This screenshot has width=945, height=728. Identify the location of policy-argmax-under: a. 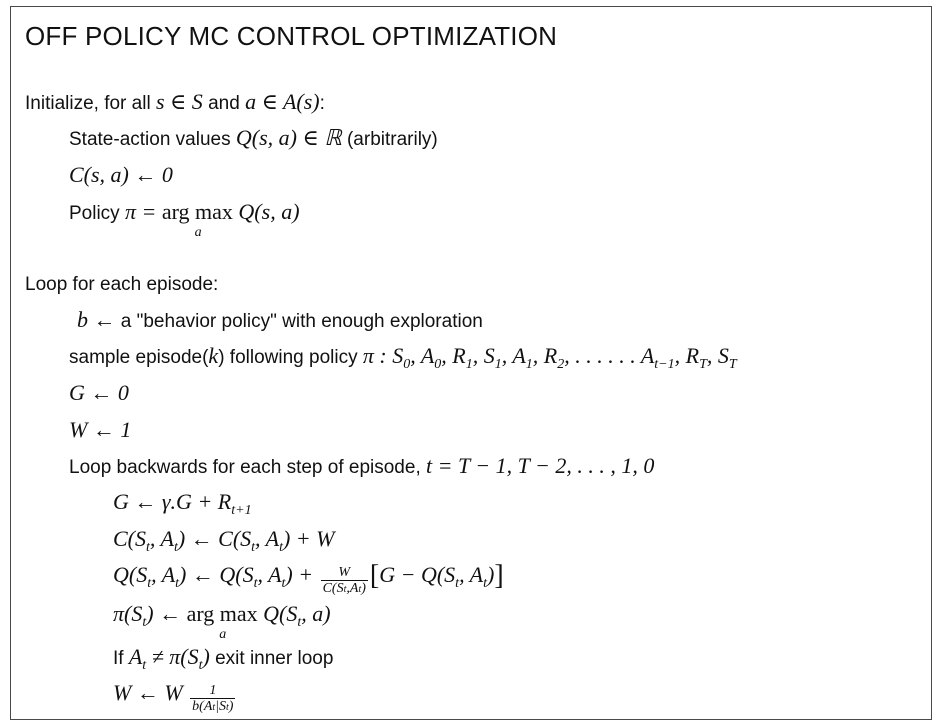
(198, 232).